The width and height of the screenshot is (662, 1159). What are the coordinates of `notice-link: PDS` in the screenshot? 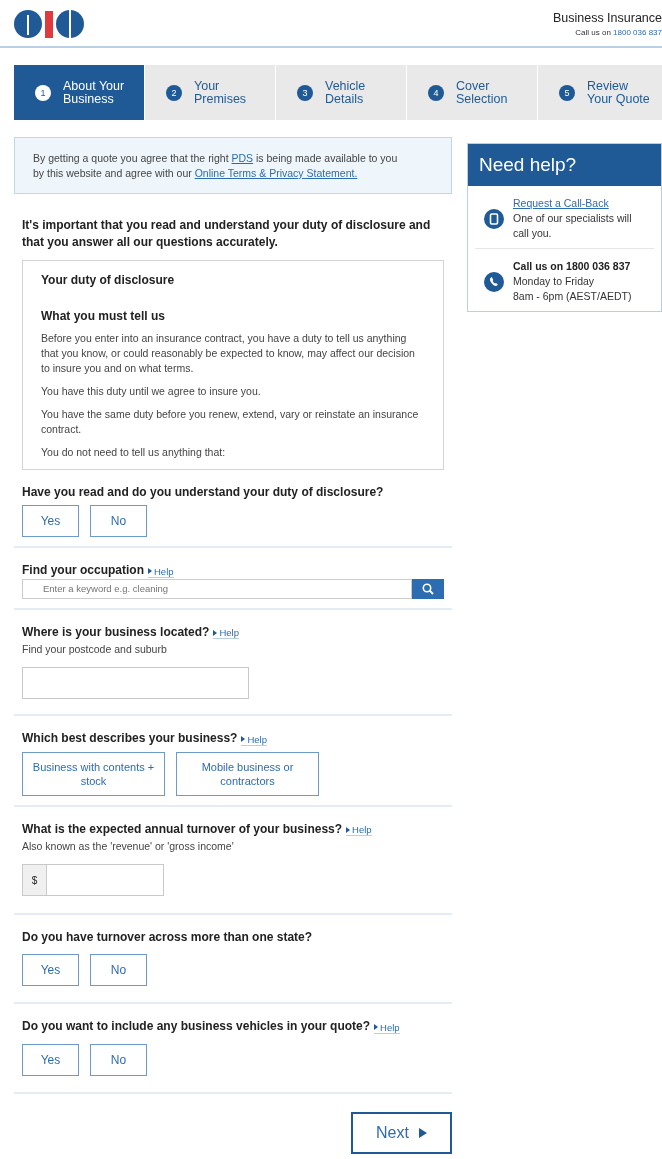 It's located at (242, 158).